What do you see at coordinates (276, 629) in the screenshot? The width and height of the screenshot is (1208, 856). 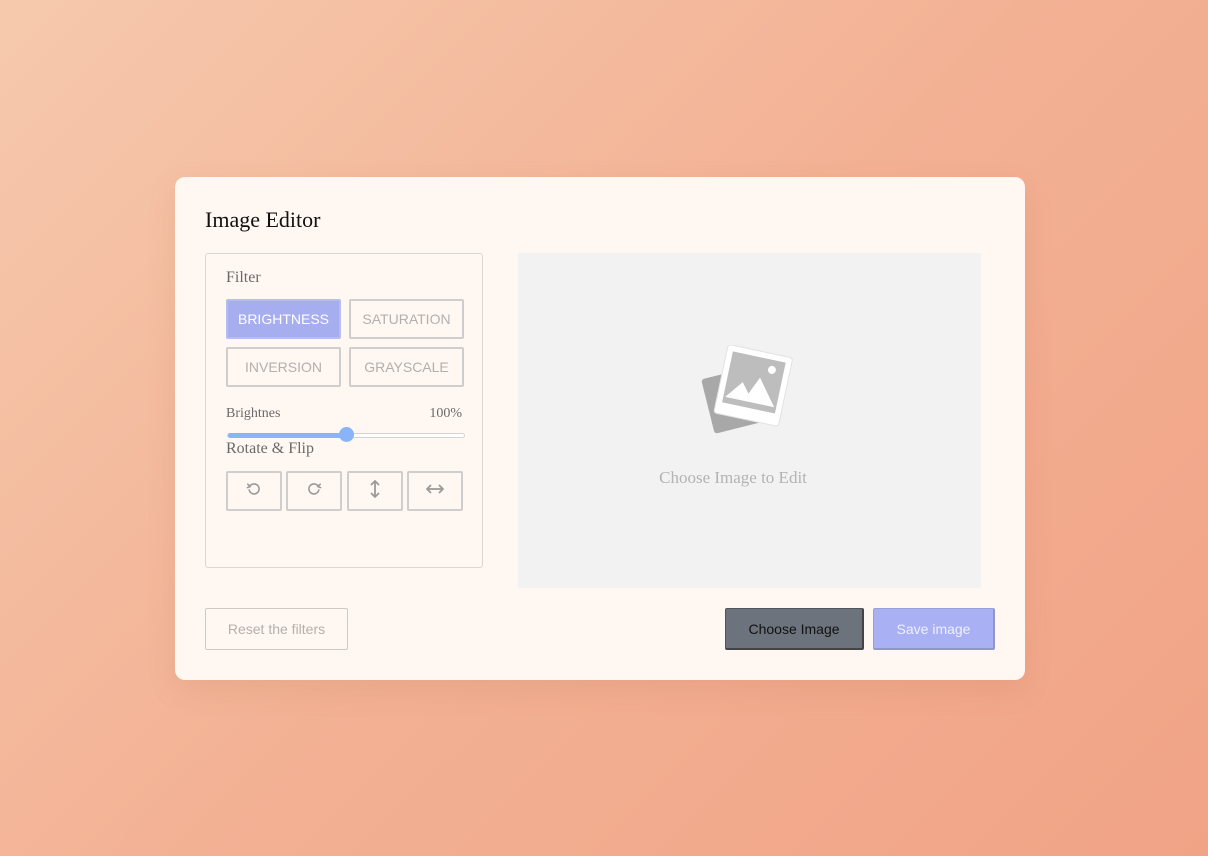 I see `reset-filters-button: Reset the filters` at bounding box center [276, 629].